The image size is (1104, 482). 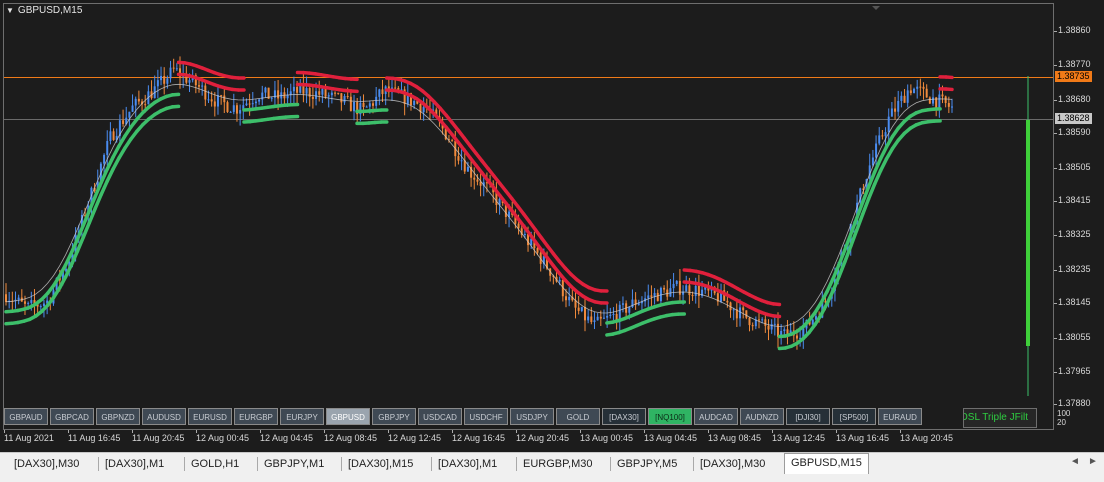 What do you see at coordinates (1074, 200) in the screenshot?
I see `price-tick-label: 1.38415` at bounding box center [1074, 200].